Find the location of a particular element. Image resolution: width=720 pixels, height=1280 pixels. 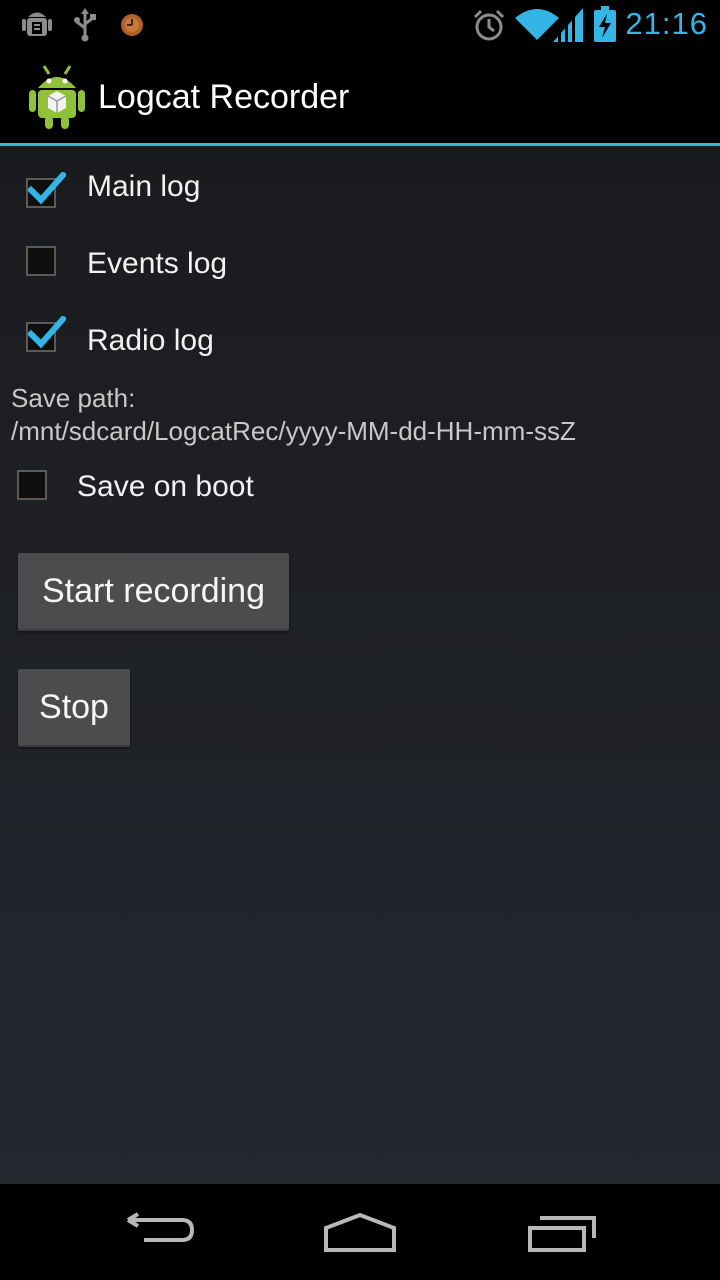

action-bar: Logcat Recorder is located at coordinates (360, 98).